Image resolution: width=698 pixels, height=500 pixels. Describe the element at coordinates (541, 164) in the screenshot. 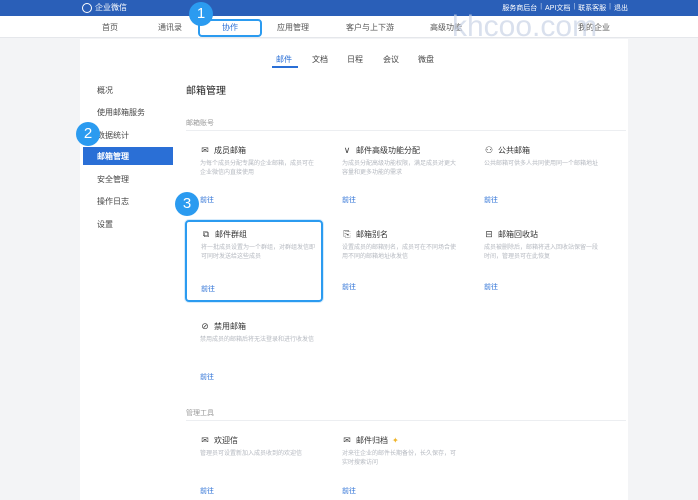

I see `card-desc: 公共邮箱可供多人共同使用同一个邮箱地址` at that location.